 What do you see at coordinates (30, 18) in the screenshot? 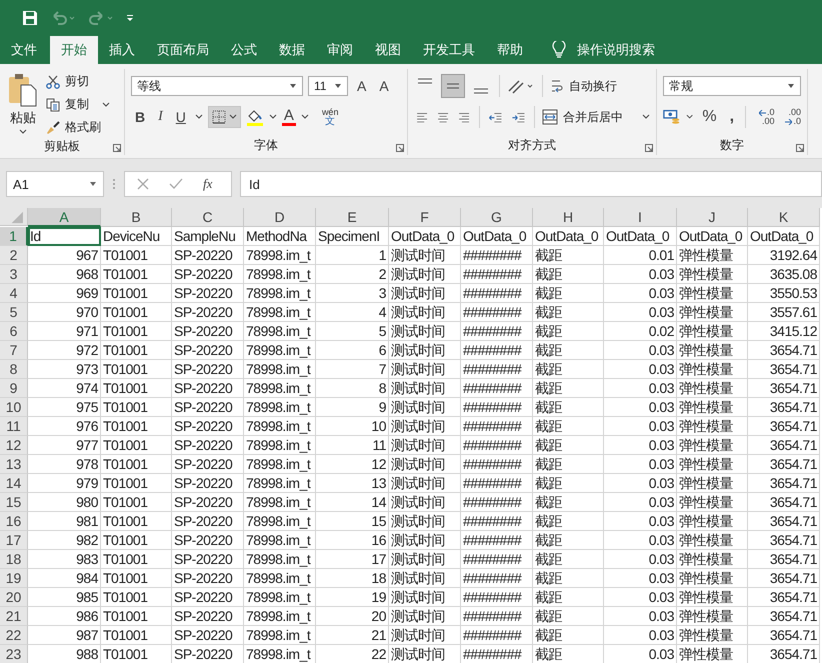
I see `save-icon` at bounding box center [30, 18].